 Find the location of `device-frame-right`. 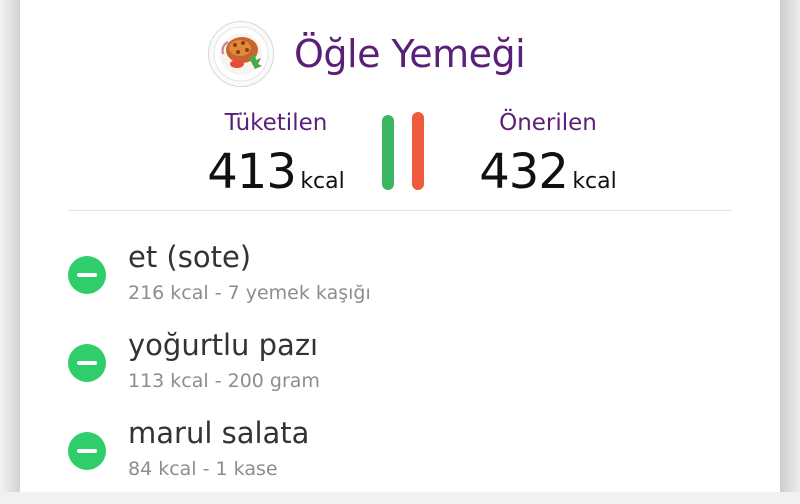

device-frame-right is located at coordinates (790, 246).